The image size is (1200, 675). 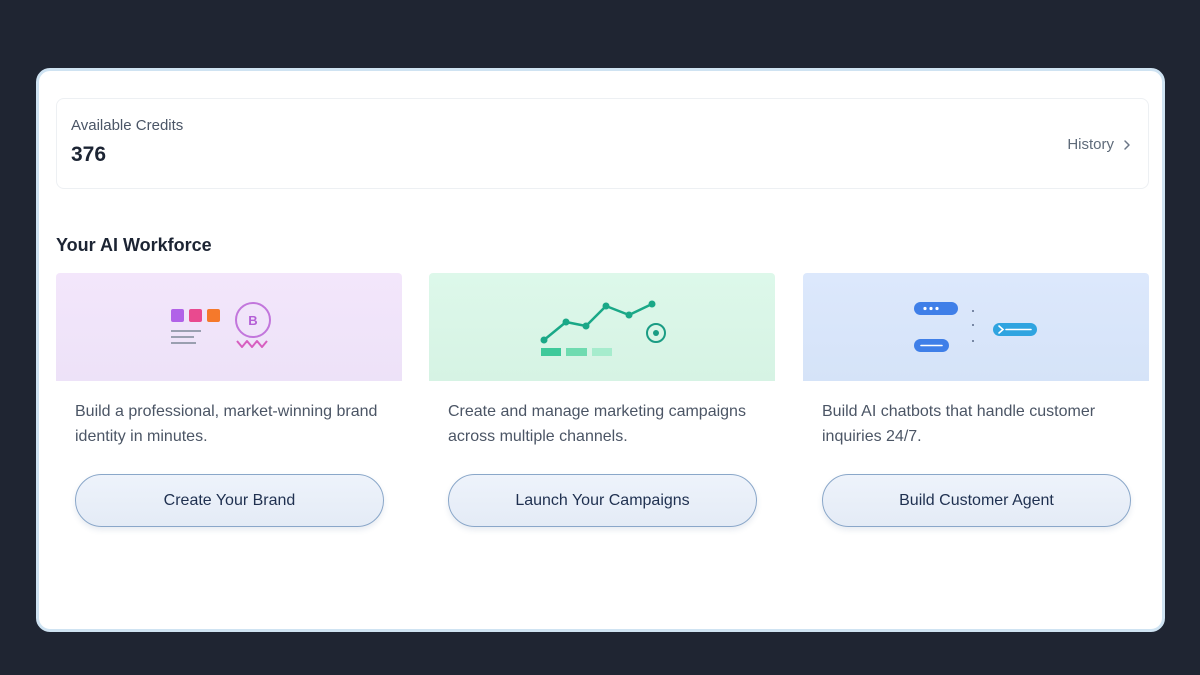 What do you see at coordinates (134, 245) in the screenshot?
I see `section-title: Your AI Workforce` at bounding box center [134, 245].